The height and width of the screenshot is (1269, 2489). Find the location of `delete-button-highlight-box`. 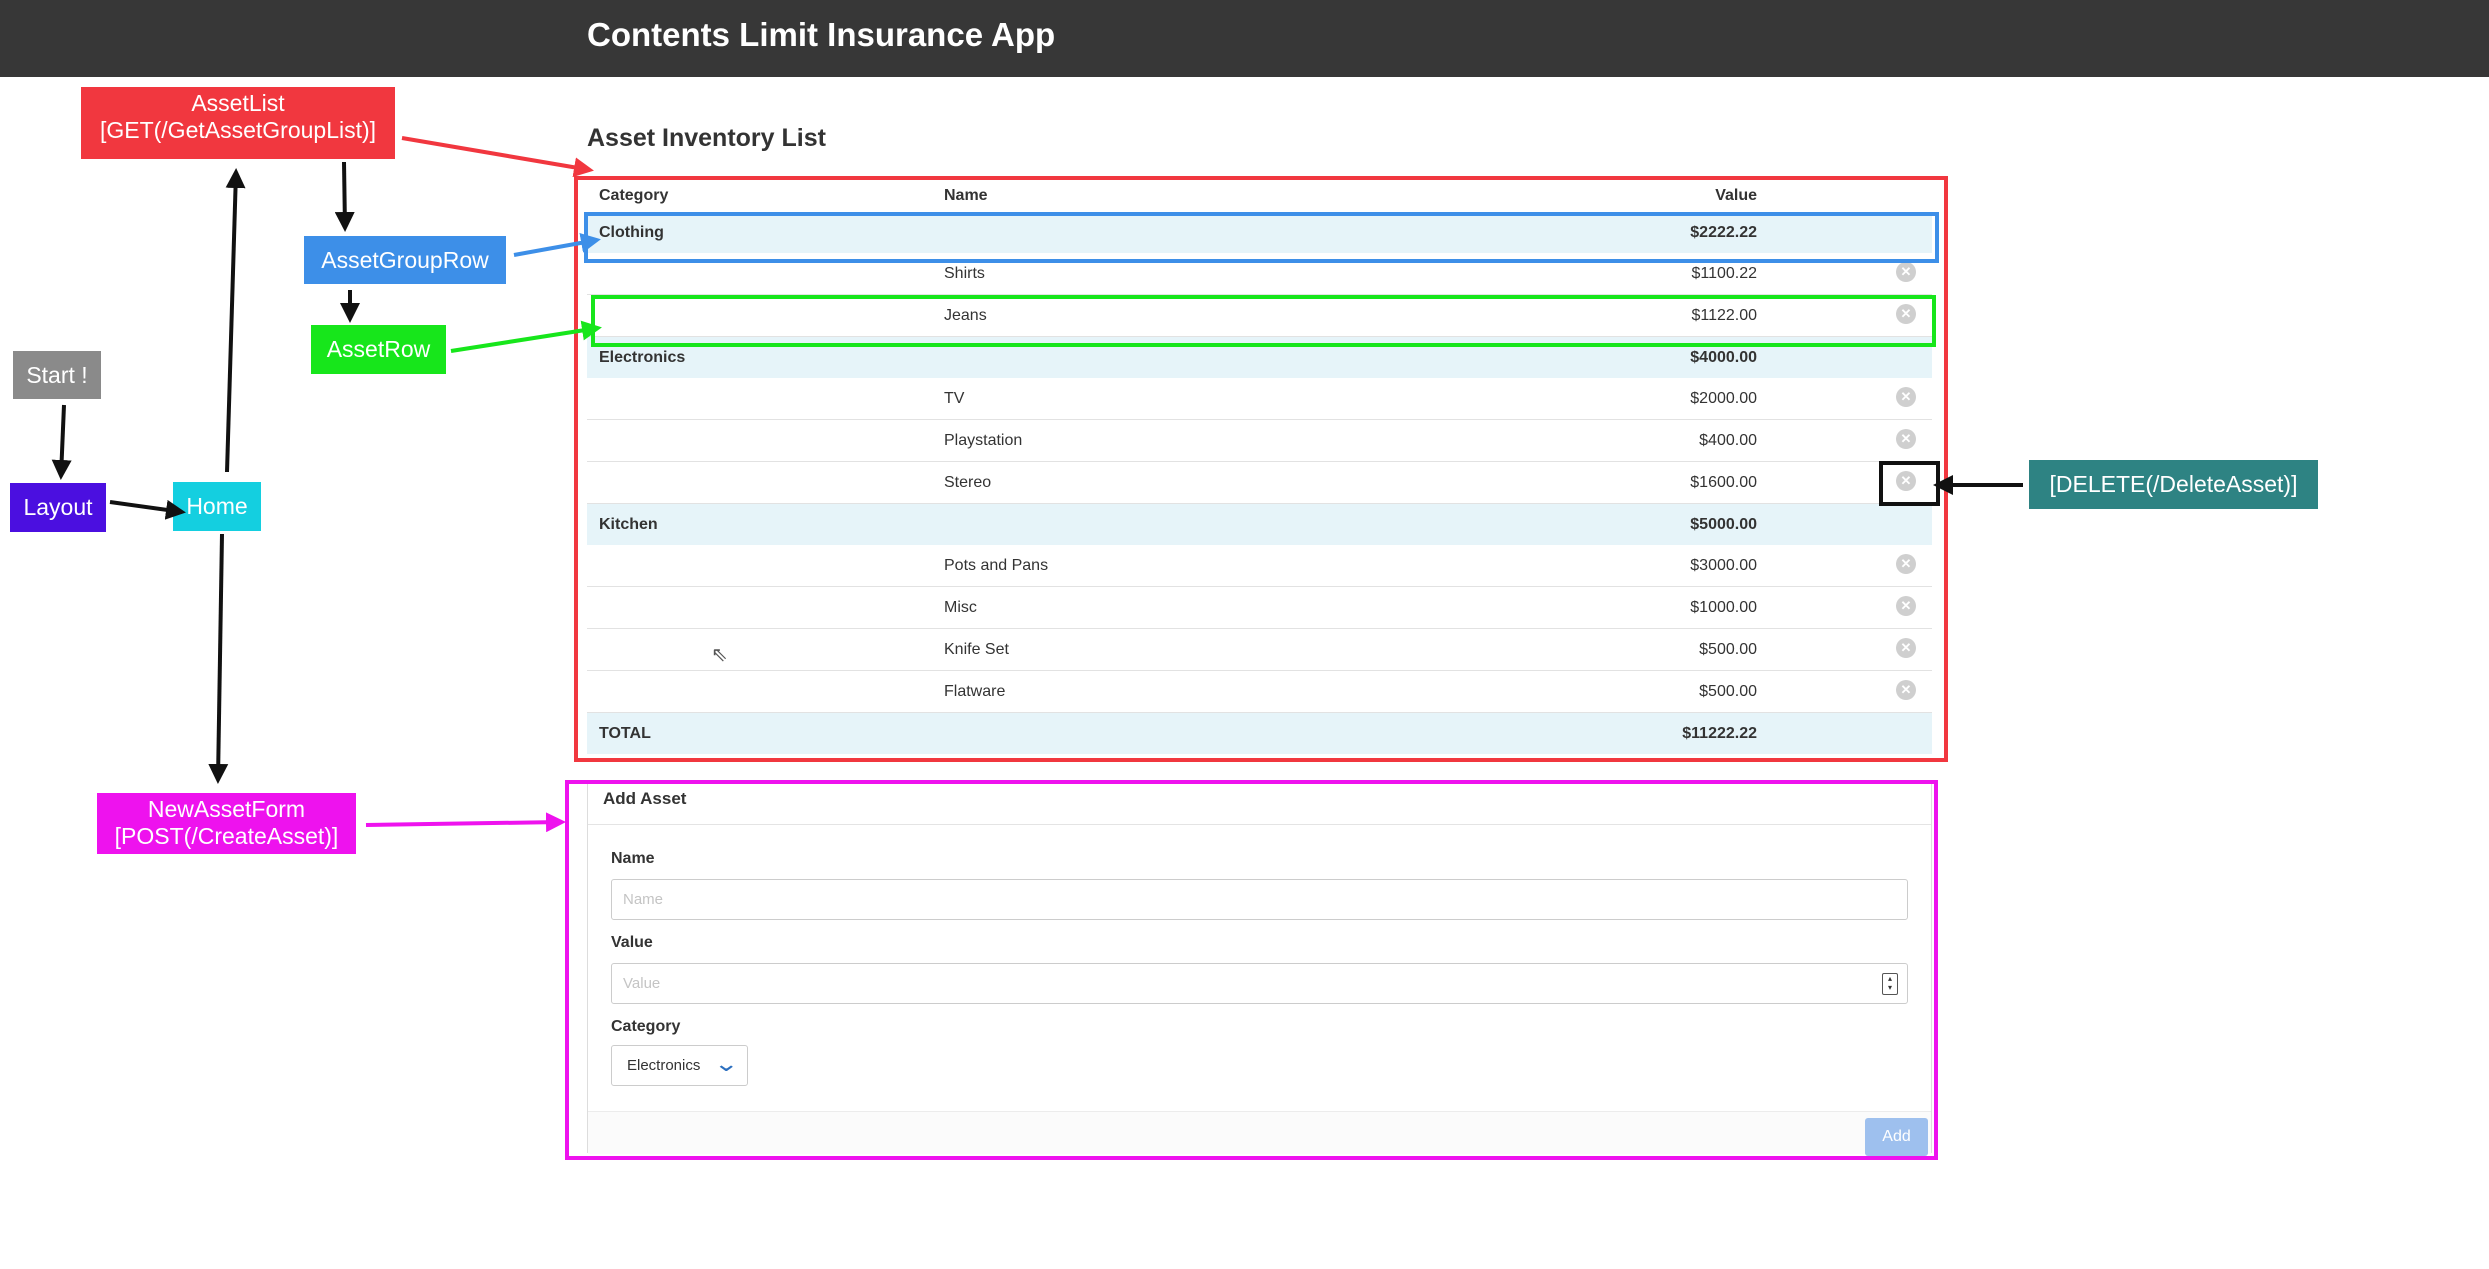

delete-button-highlight-box is located at coordinates (1909, 483).